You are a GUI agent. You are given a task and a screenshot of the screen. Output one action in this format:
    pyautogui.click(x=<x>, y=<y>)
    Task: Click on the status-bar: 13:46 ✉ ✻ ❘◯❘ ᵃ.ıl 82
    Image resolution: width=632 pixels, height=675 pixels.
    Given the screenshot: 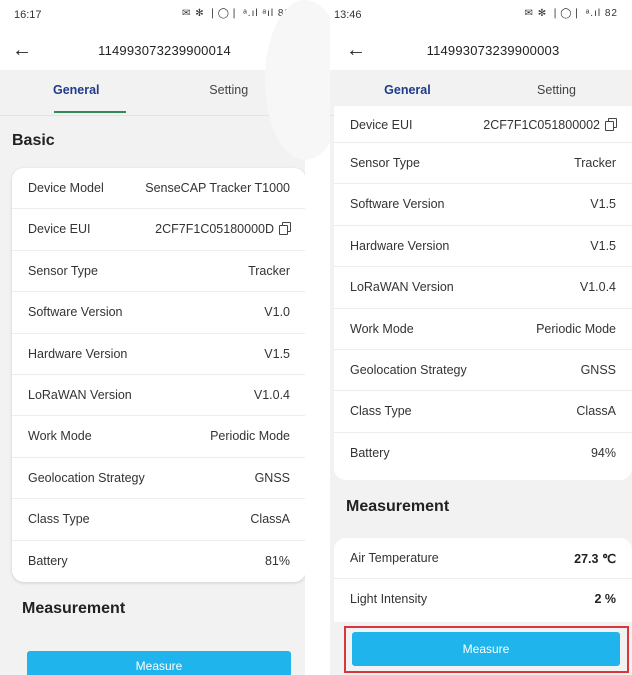 What is the action you would take?
    pyautogui.click(x=481, y=17)
    